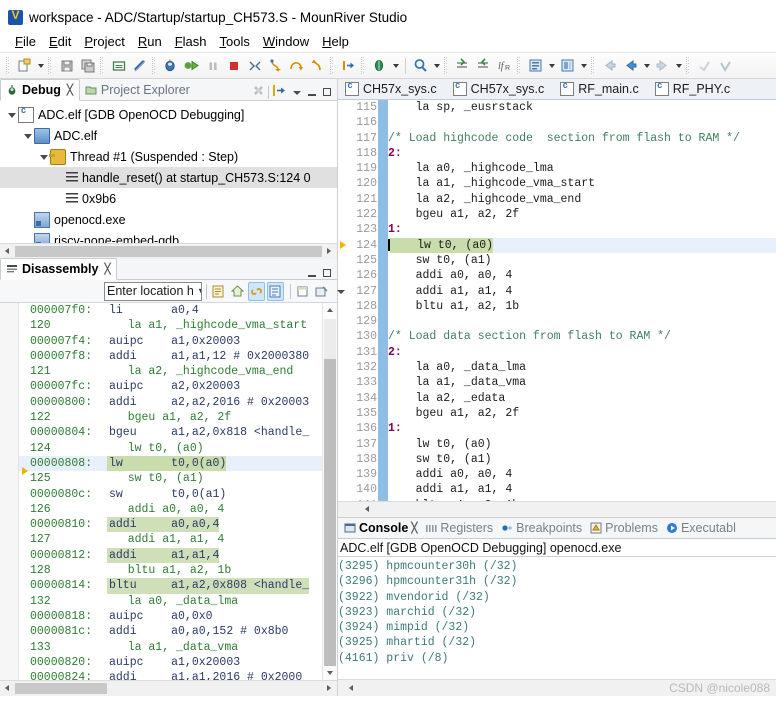  What do you see at coordinates (212, 65) in the screenshot?
I see `pause-icon` at bounding box center [212, 65].